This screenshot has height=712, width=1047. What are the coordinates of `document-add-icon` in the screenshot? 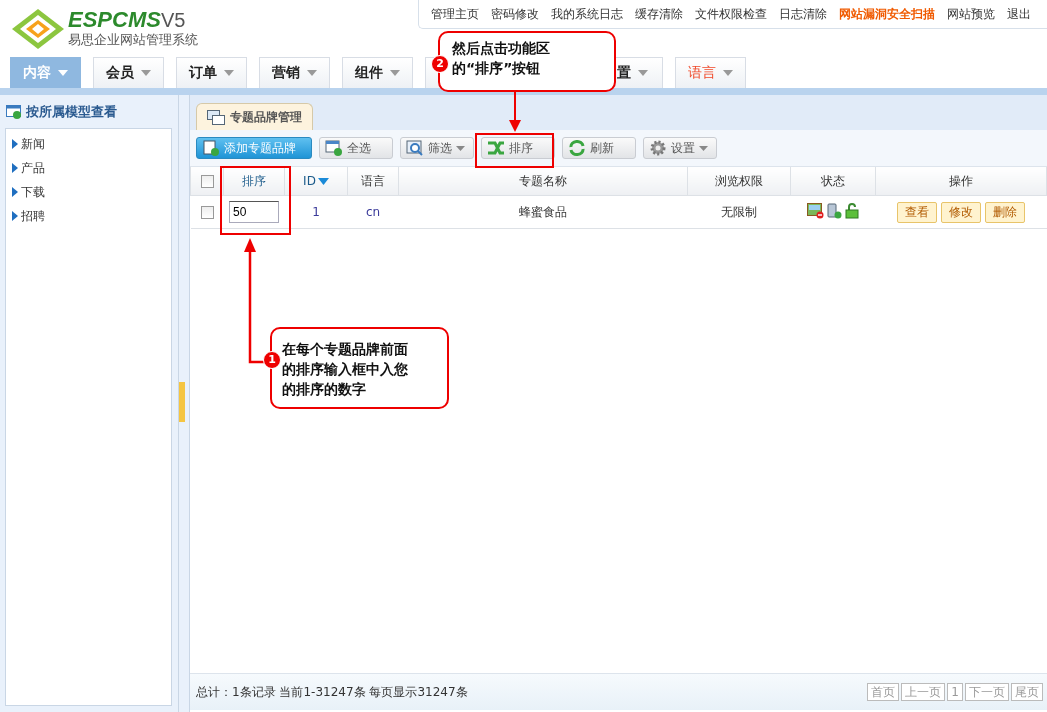 It's located at (211, 148).